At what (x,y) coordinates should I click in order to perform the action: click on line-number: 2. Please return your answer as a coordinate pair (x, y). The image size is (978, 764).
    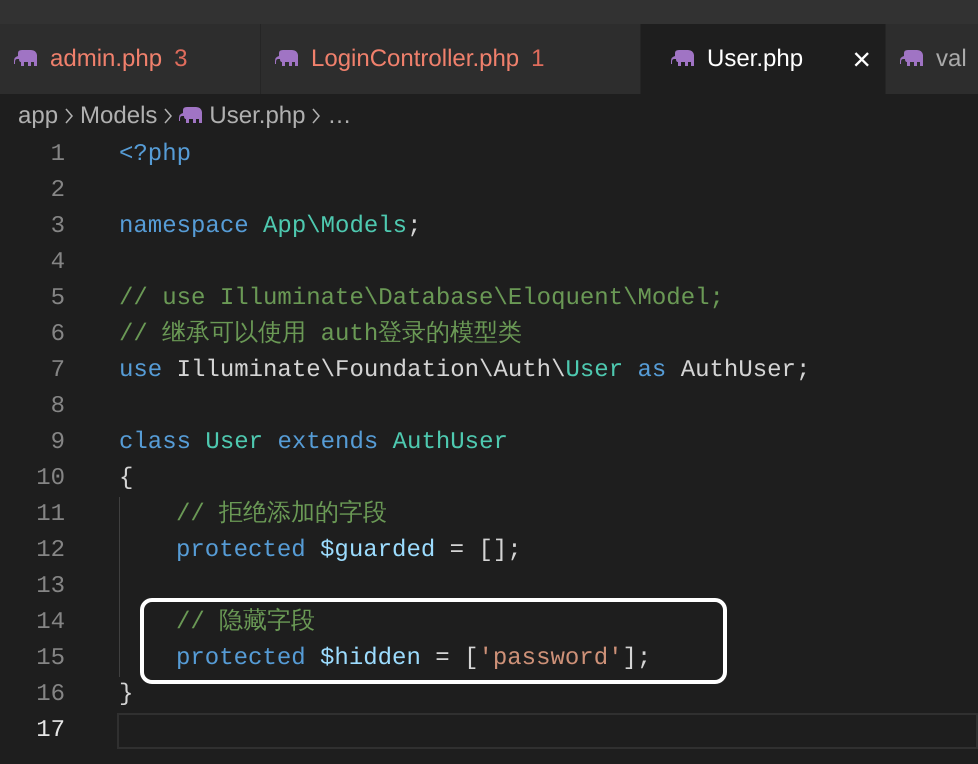
    Looking at the image, I should click on (57, 191).